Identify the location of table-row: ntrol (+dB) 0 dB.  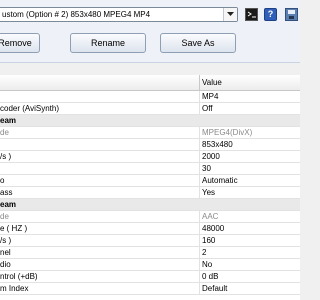
(150, 277).